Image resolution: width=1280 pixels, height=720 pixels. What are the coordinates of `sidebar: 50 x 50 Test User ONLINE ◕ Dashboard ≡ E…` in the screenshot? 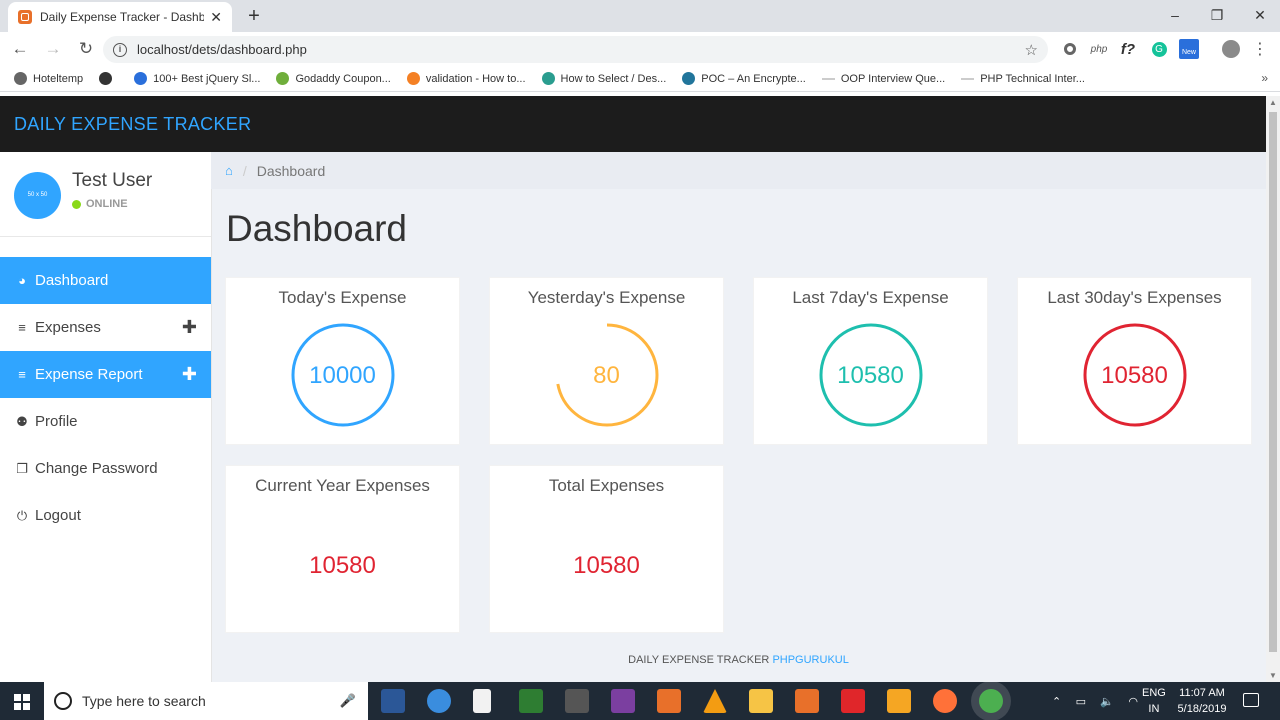 It's located at (105, 417).